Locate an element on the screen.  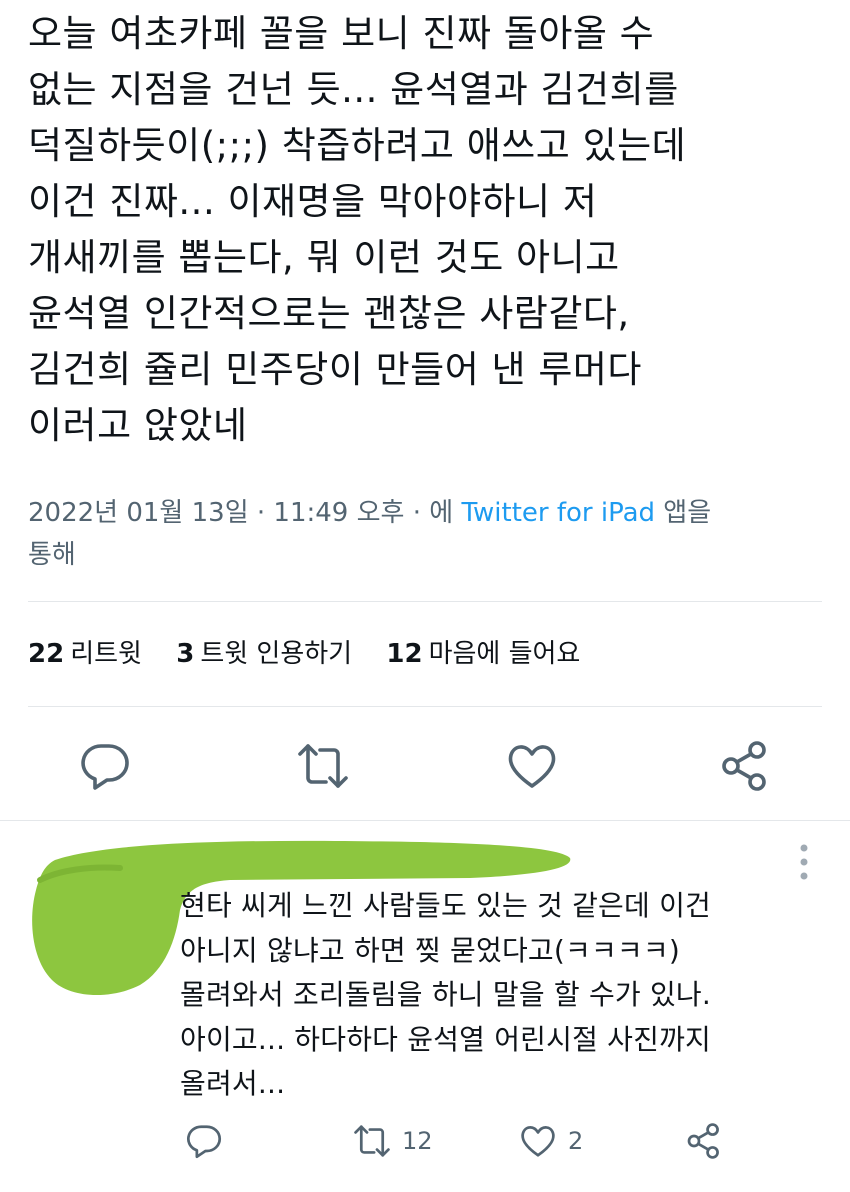
reply-line: 몰려와서 조리돌림을 하니 말을 할 수가 있나. is located at coordinates (445, 994).